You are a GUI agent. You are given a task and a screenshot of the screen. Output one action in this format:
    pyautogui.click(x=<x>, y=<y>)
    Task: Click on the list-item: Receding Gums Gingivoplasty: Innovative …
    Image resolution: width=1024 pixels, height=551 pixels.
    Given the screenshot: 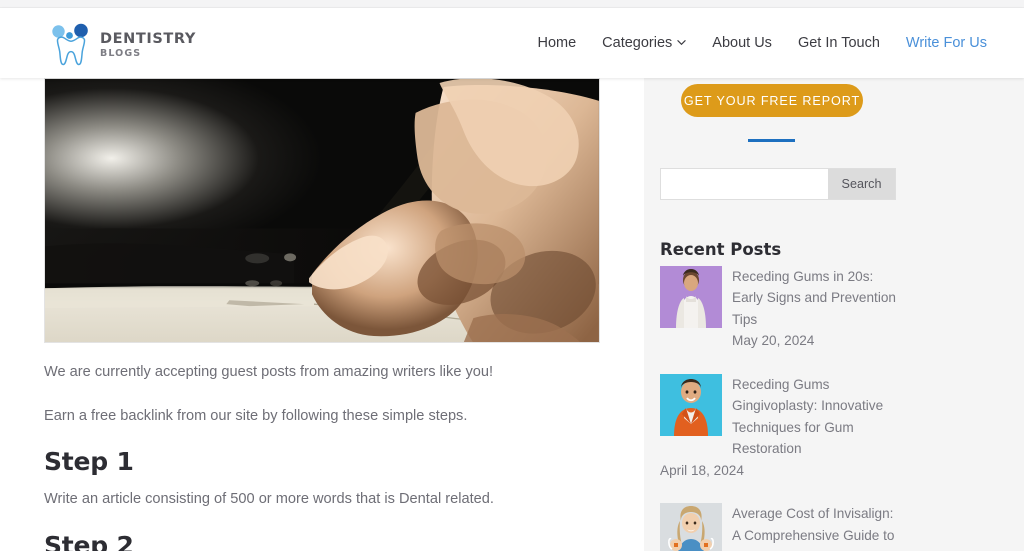 What is the action you would take?
    pyautogui.click(x=780, y=427)
    